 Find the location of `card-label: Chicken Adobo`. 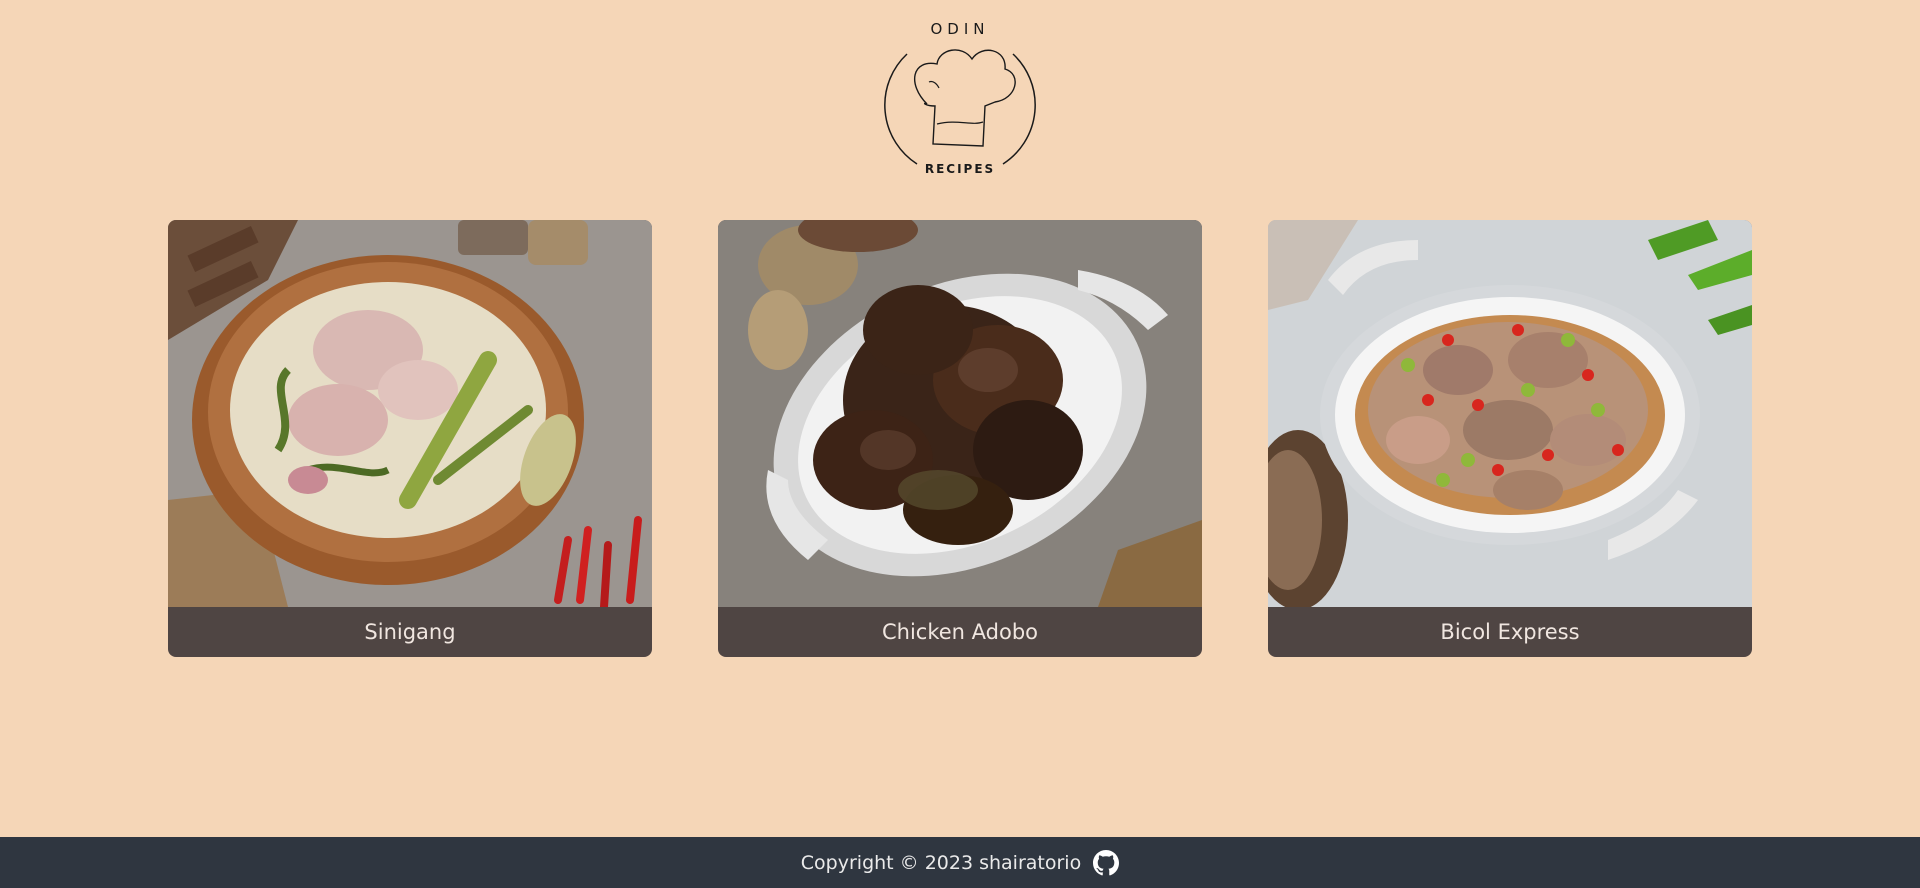

card-label: Chicken Adobo is located at coordinates (960, 632).